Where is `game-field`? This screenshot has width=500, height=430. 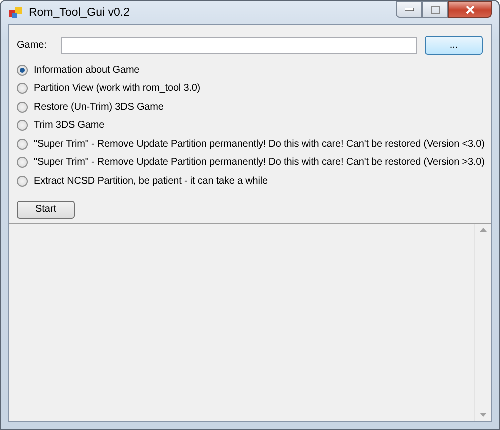
game-field is located at coordinates (239, 45).